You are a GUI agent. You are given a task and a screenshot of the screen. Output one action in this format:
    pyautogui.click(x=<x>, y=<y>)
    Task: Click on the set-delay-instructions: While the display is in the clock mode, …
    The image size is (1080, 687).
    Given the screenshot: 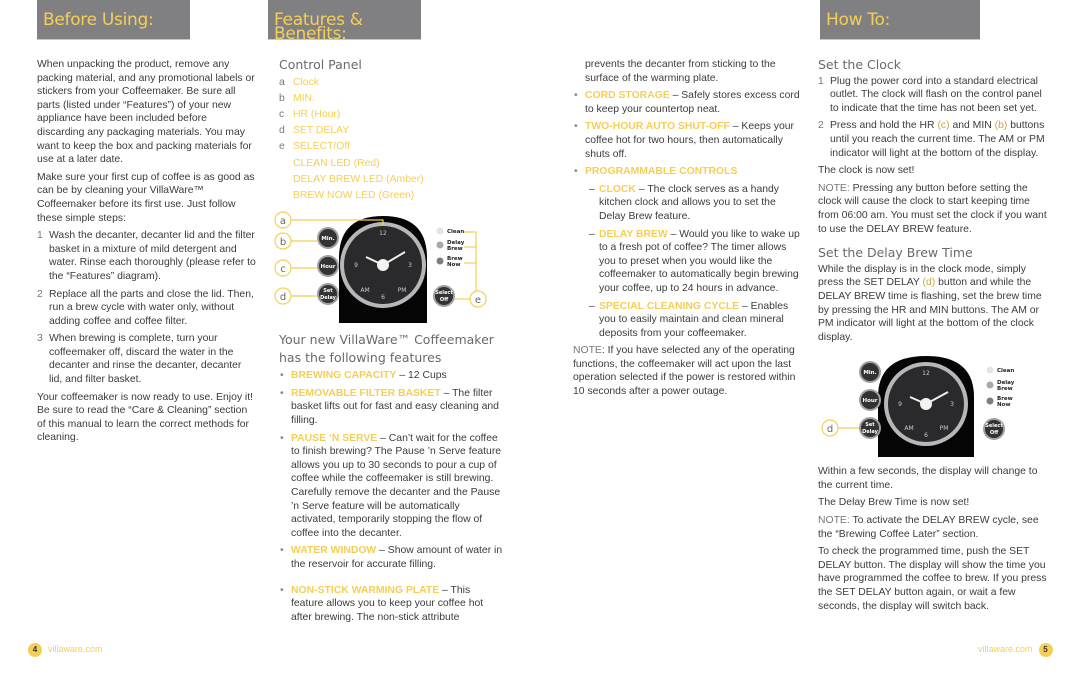 What is the action you would take?
    pyautogui.click(x=933, y=304)
    